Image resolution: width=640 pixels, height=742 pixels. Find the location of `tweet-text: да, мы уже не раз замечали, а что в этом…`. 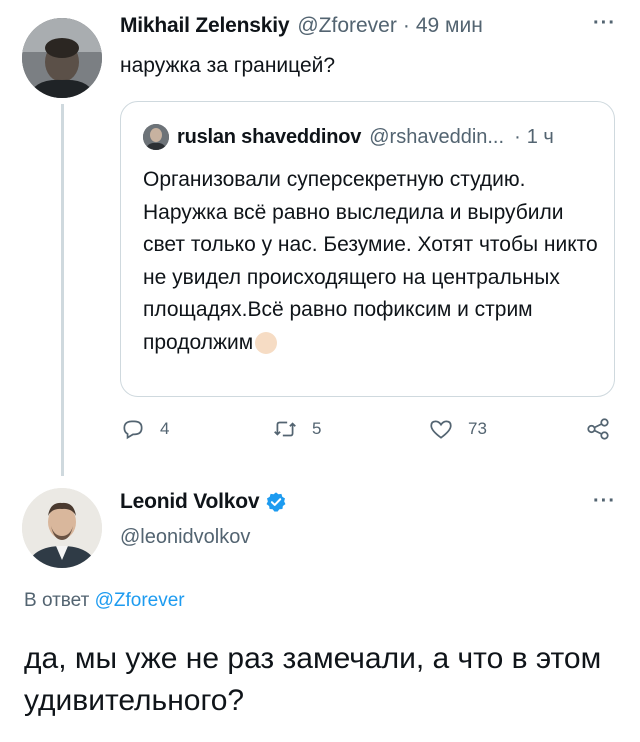

tweet-text: да, мы уже не раз замечали, а что в этом… is located at coordinates (313, 679).